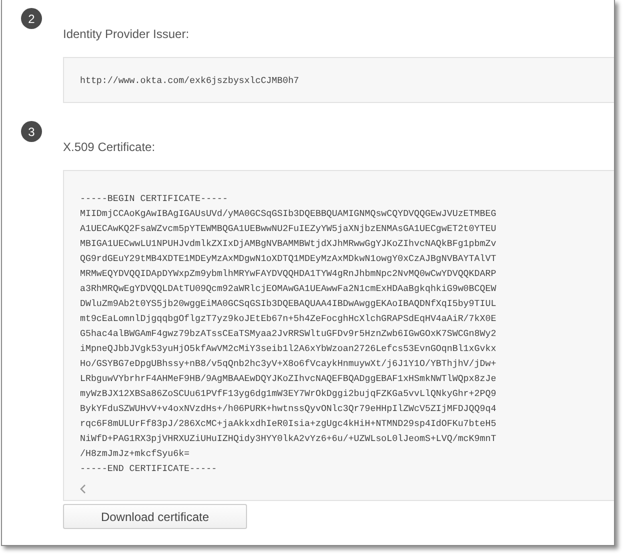  Describe the element at coordinates (154, 199) in the screenshot. I see `certificate-line: -----BEGIN CERTIFICATE-----` at that location.